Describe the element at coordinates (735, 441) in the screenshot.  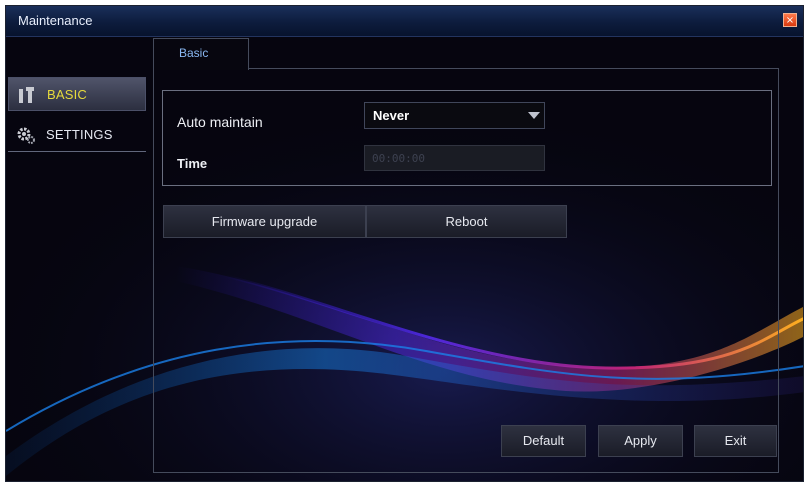
I see `exit-button: Exit` at that location.